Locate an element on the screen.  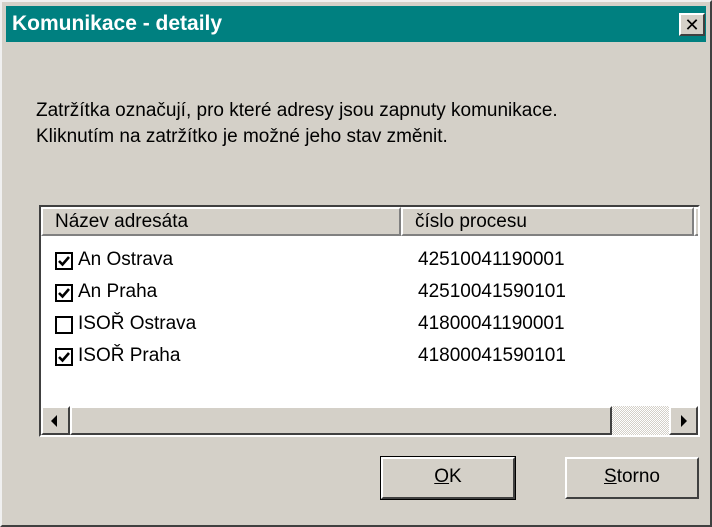
process-number: 42510041190001 is located at coordinates (491, 259).